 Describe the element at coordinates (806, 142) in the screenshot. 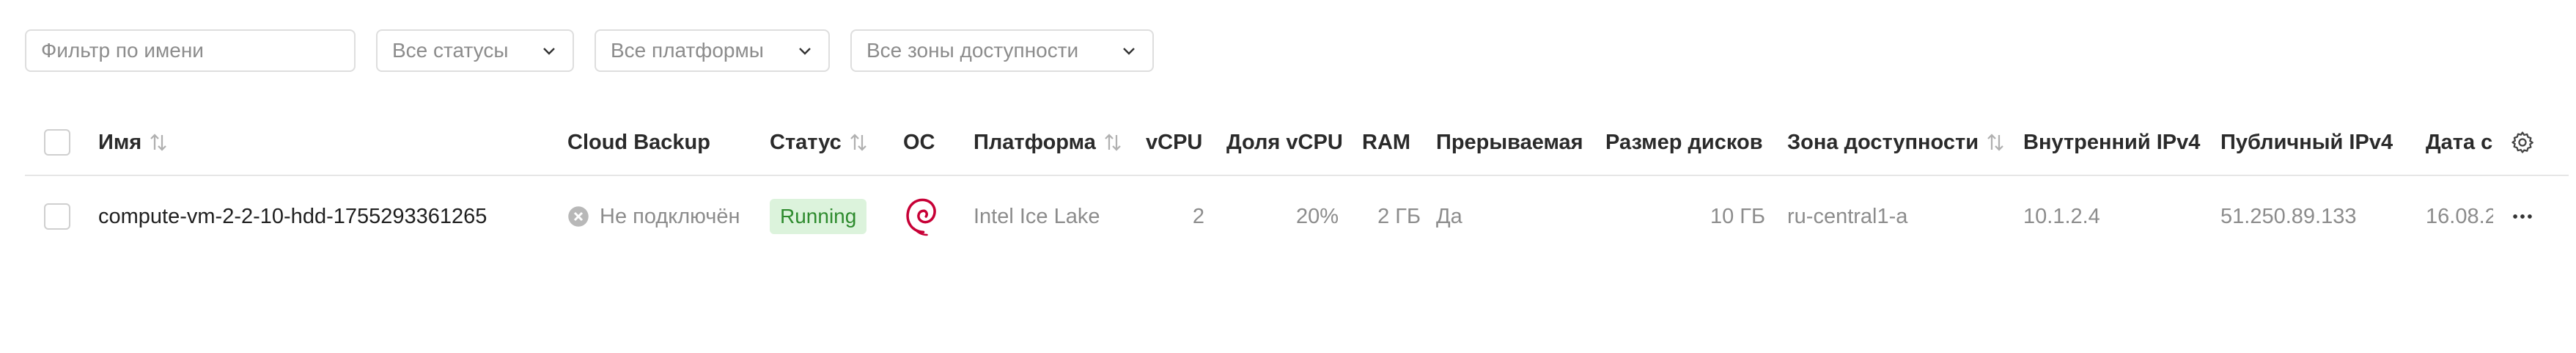

I see `column-status-label: Статус` at that location.